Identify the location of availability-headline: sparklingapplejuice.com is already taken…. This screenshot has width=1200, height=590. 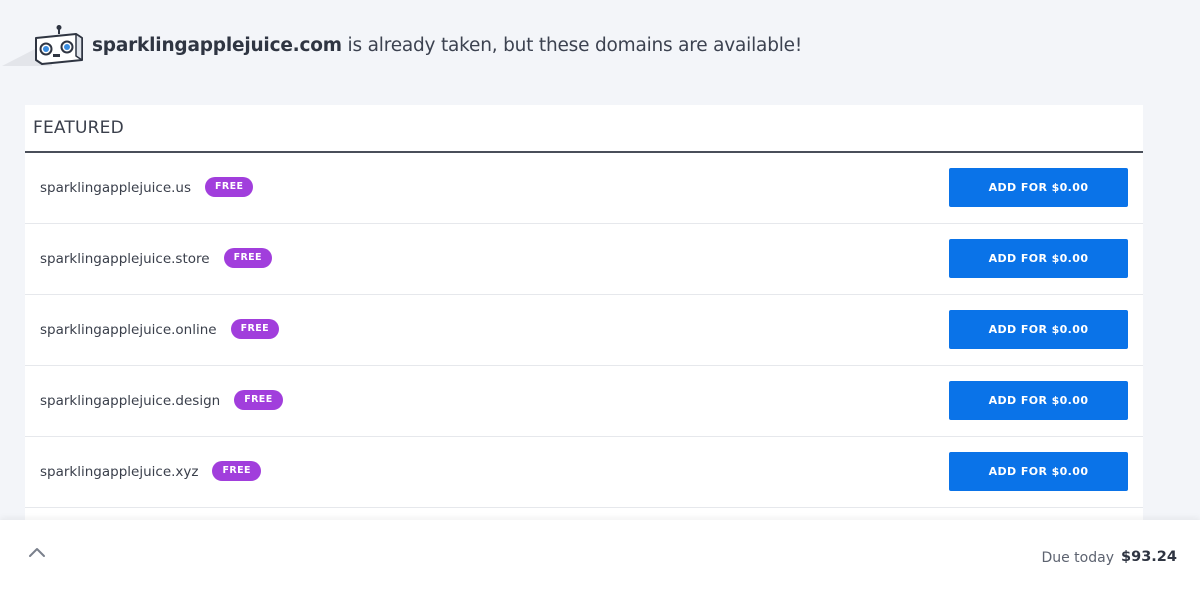
(447, 45).